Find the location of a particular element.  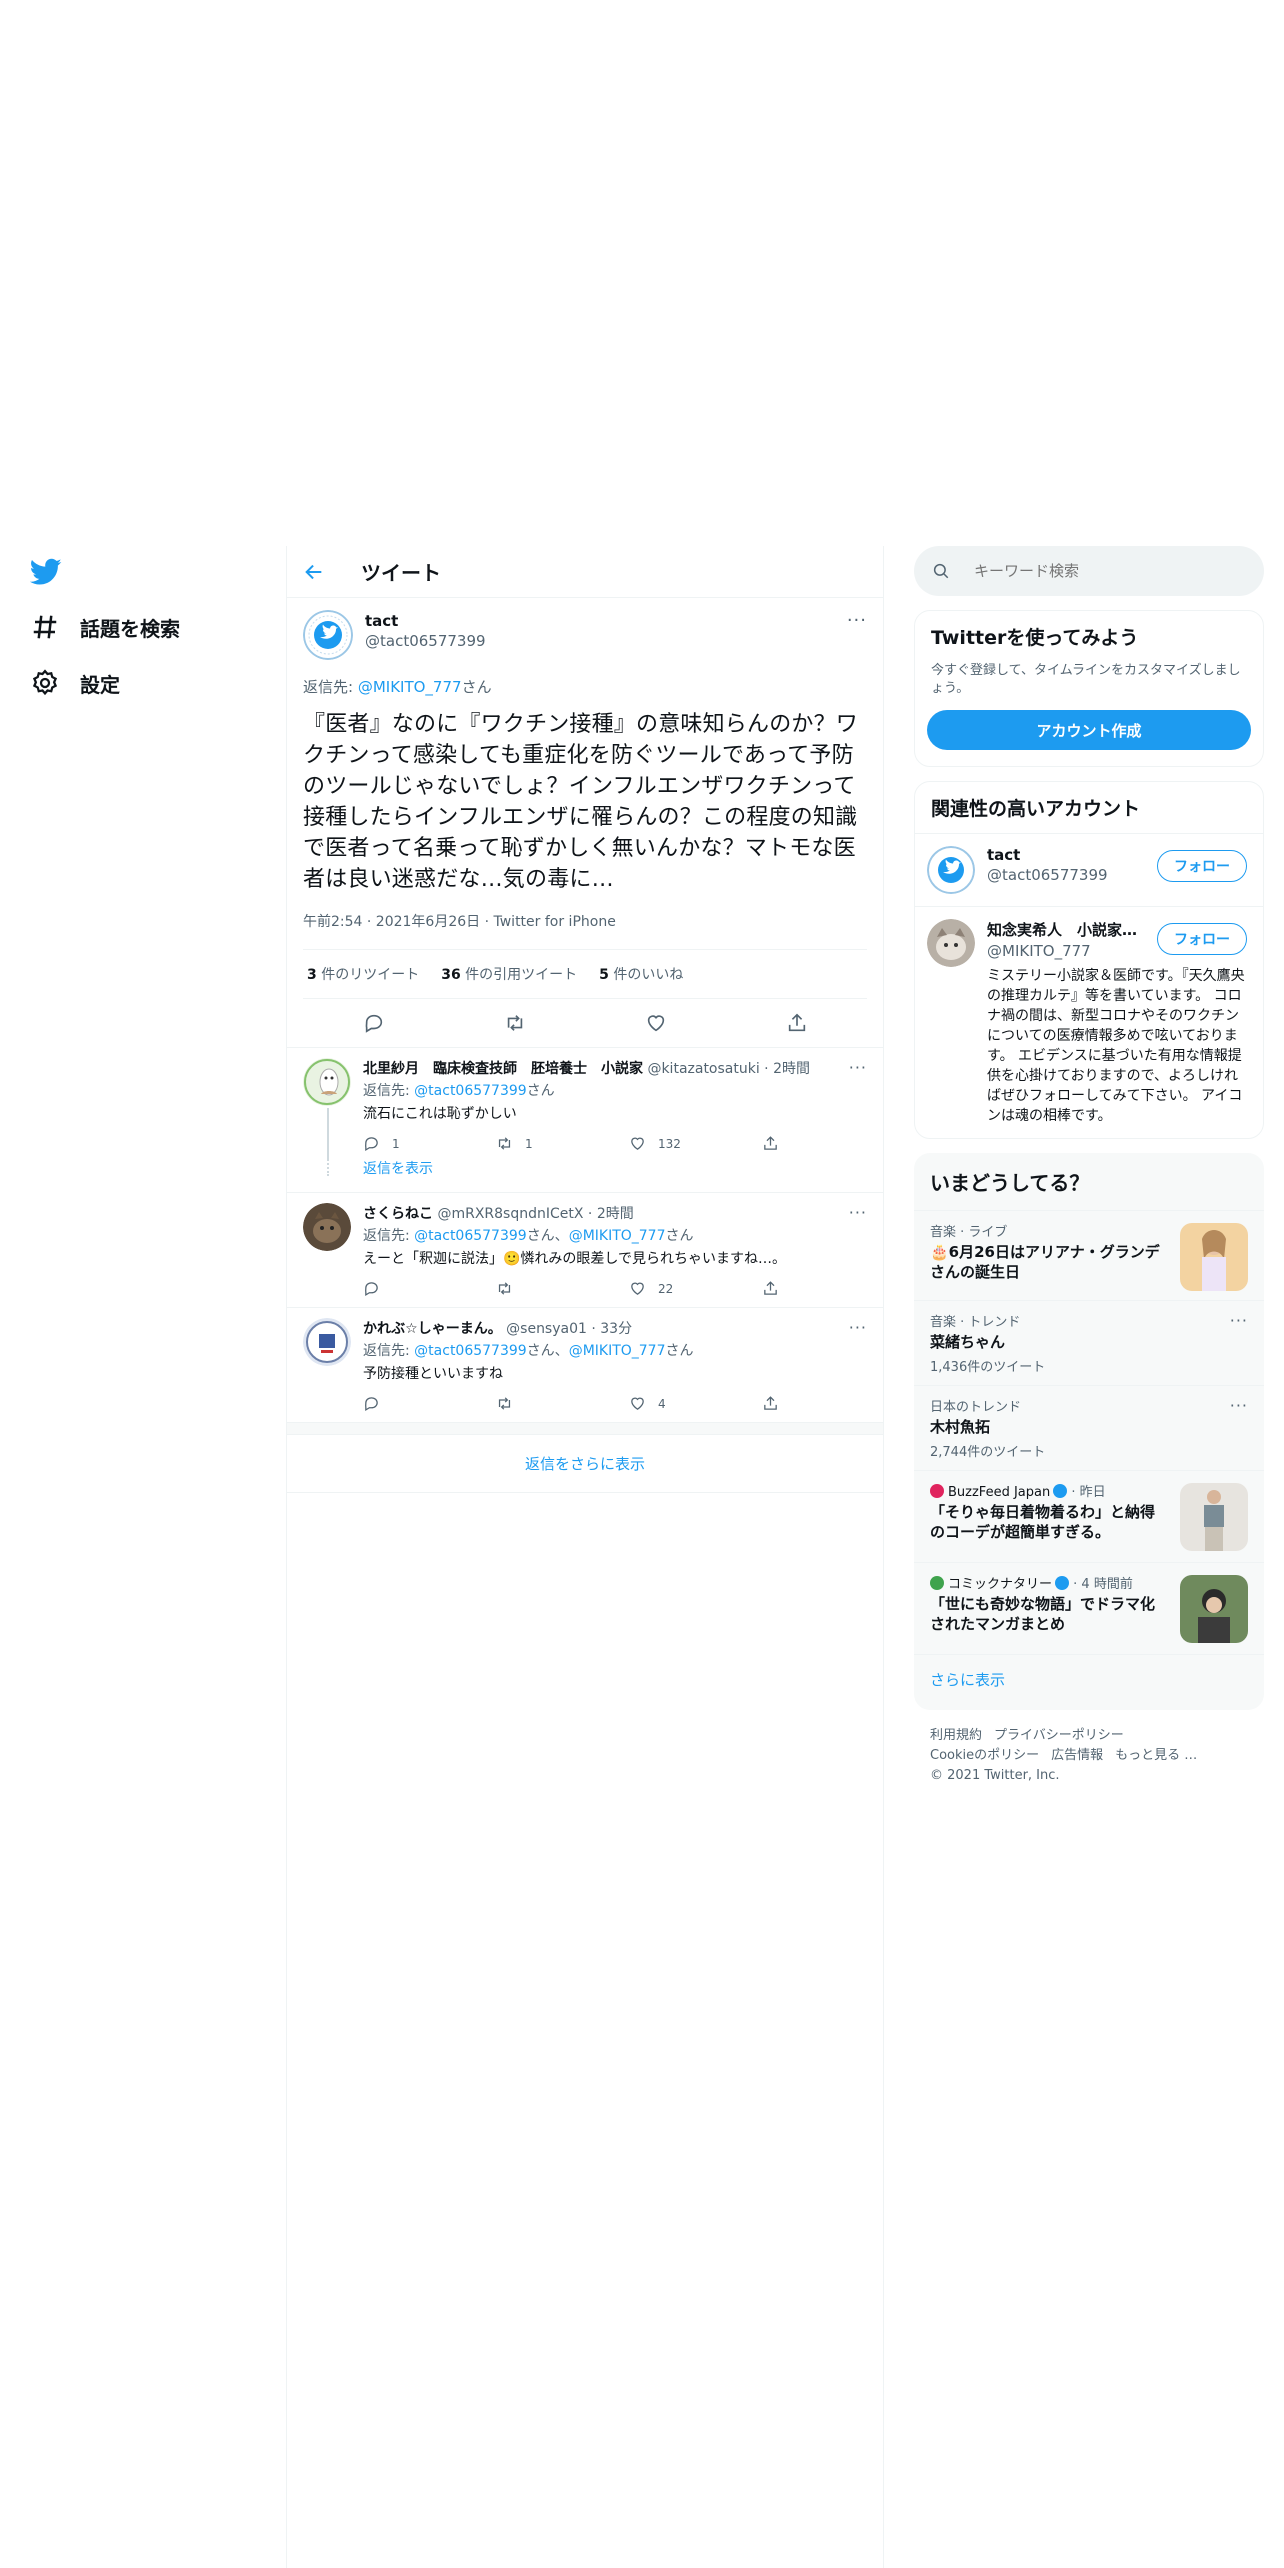

show-replies-link: 返信を表示 is located at coordinates (585, 1174).